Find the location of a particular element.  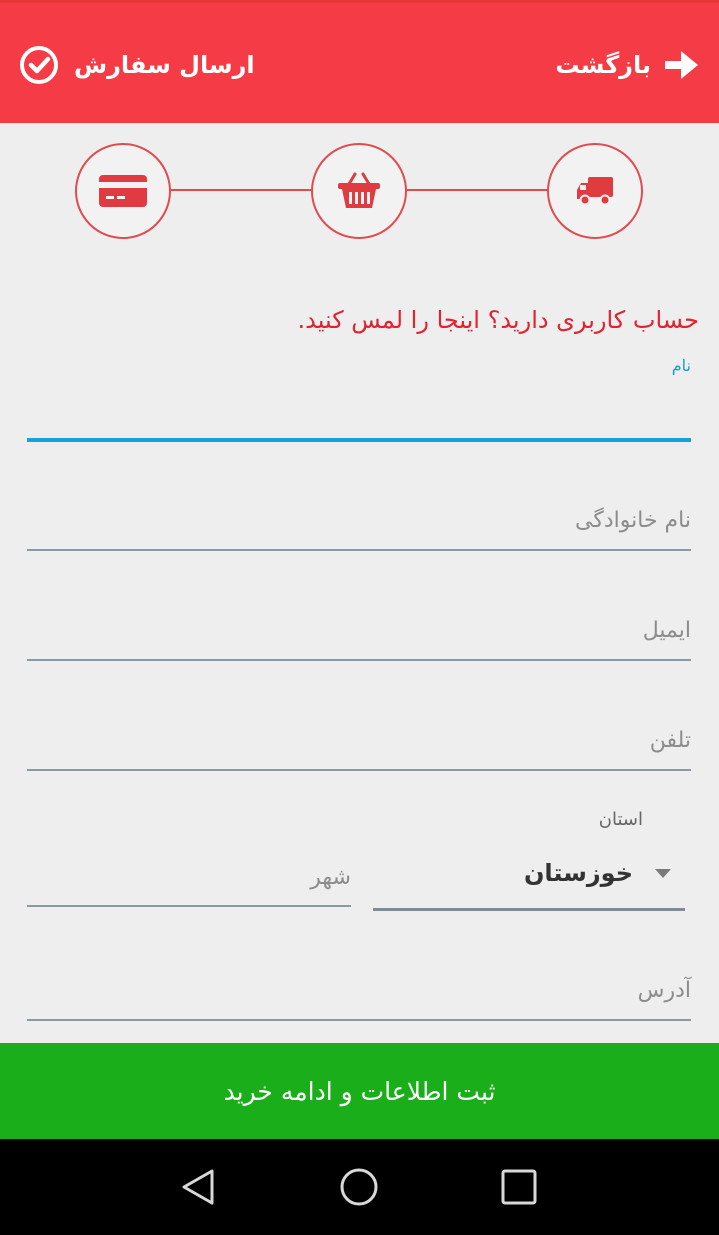

phone-field: تلفن is located at coordinates (359, 746).